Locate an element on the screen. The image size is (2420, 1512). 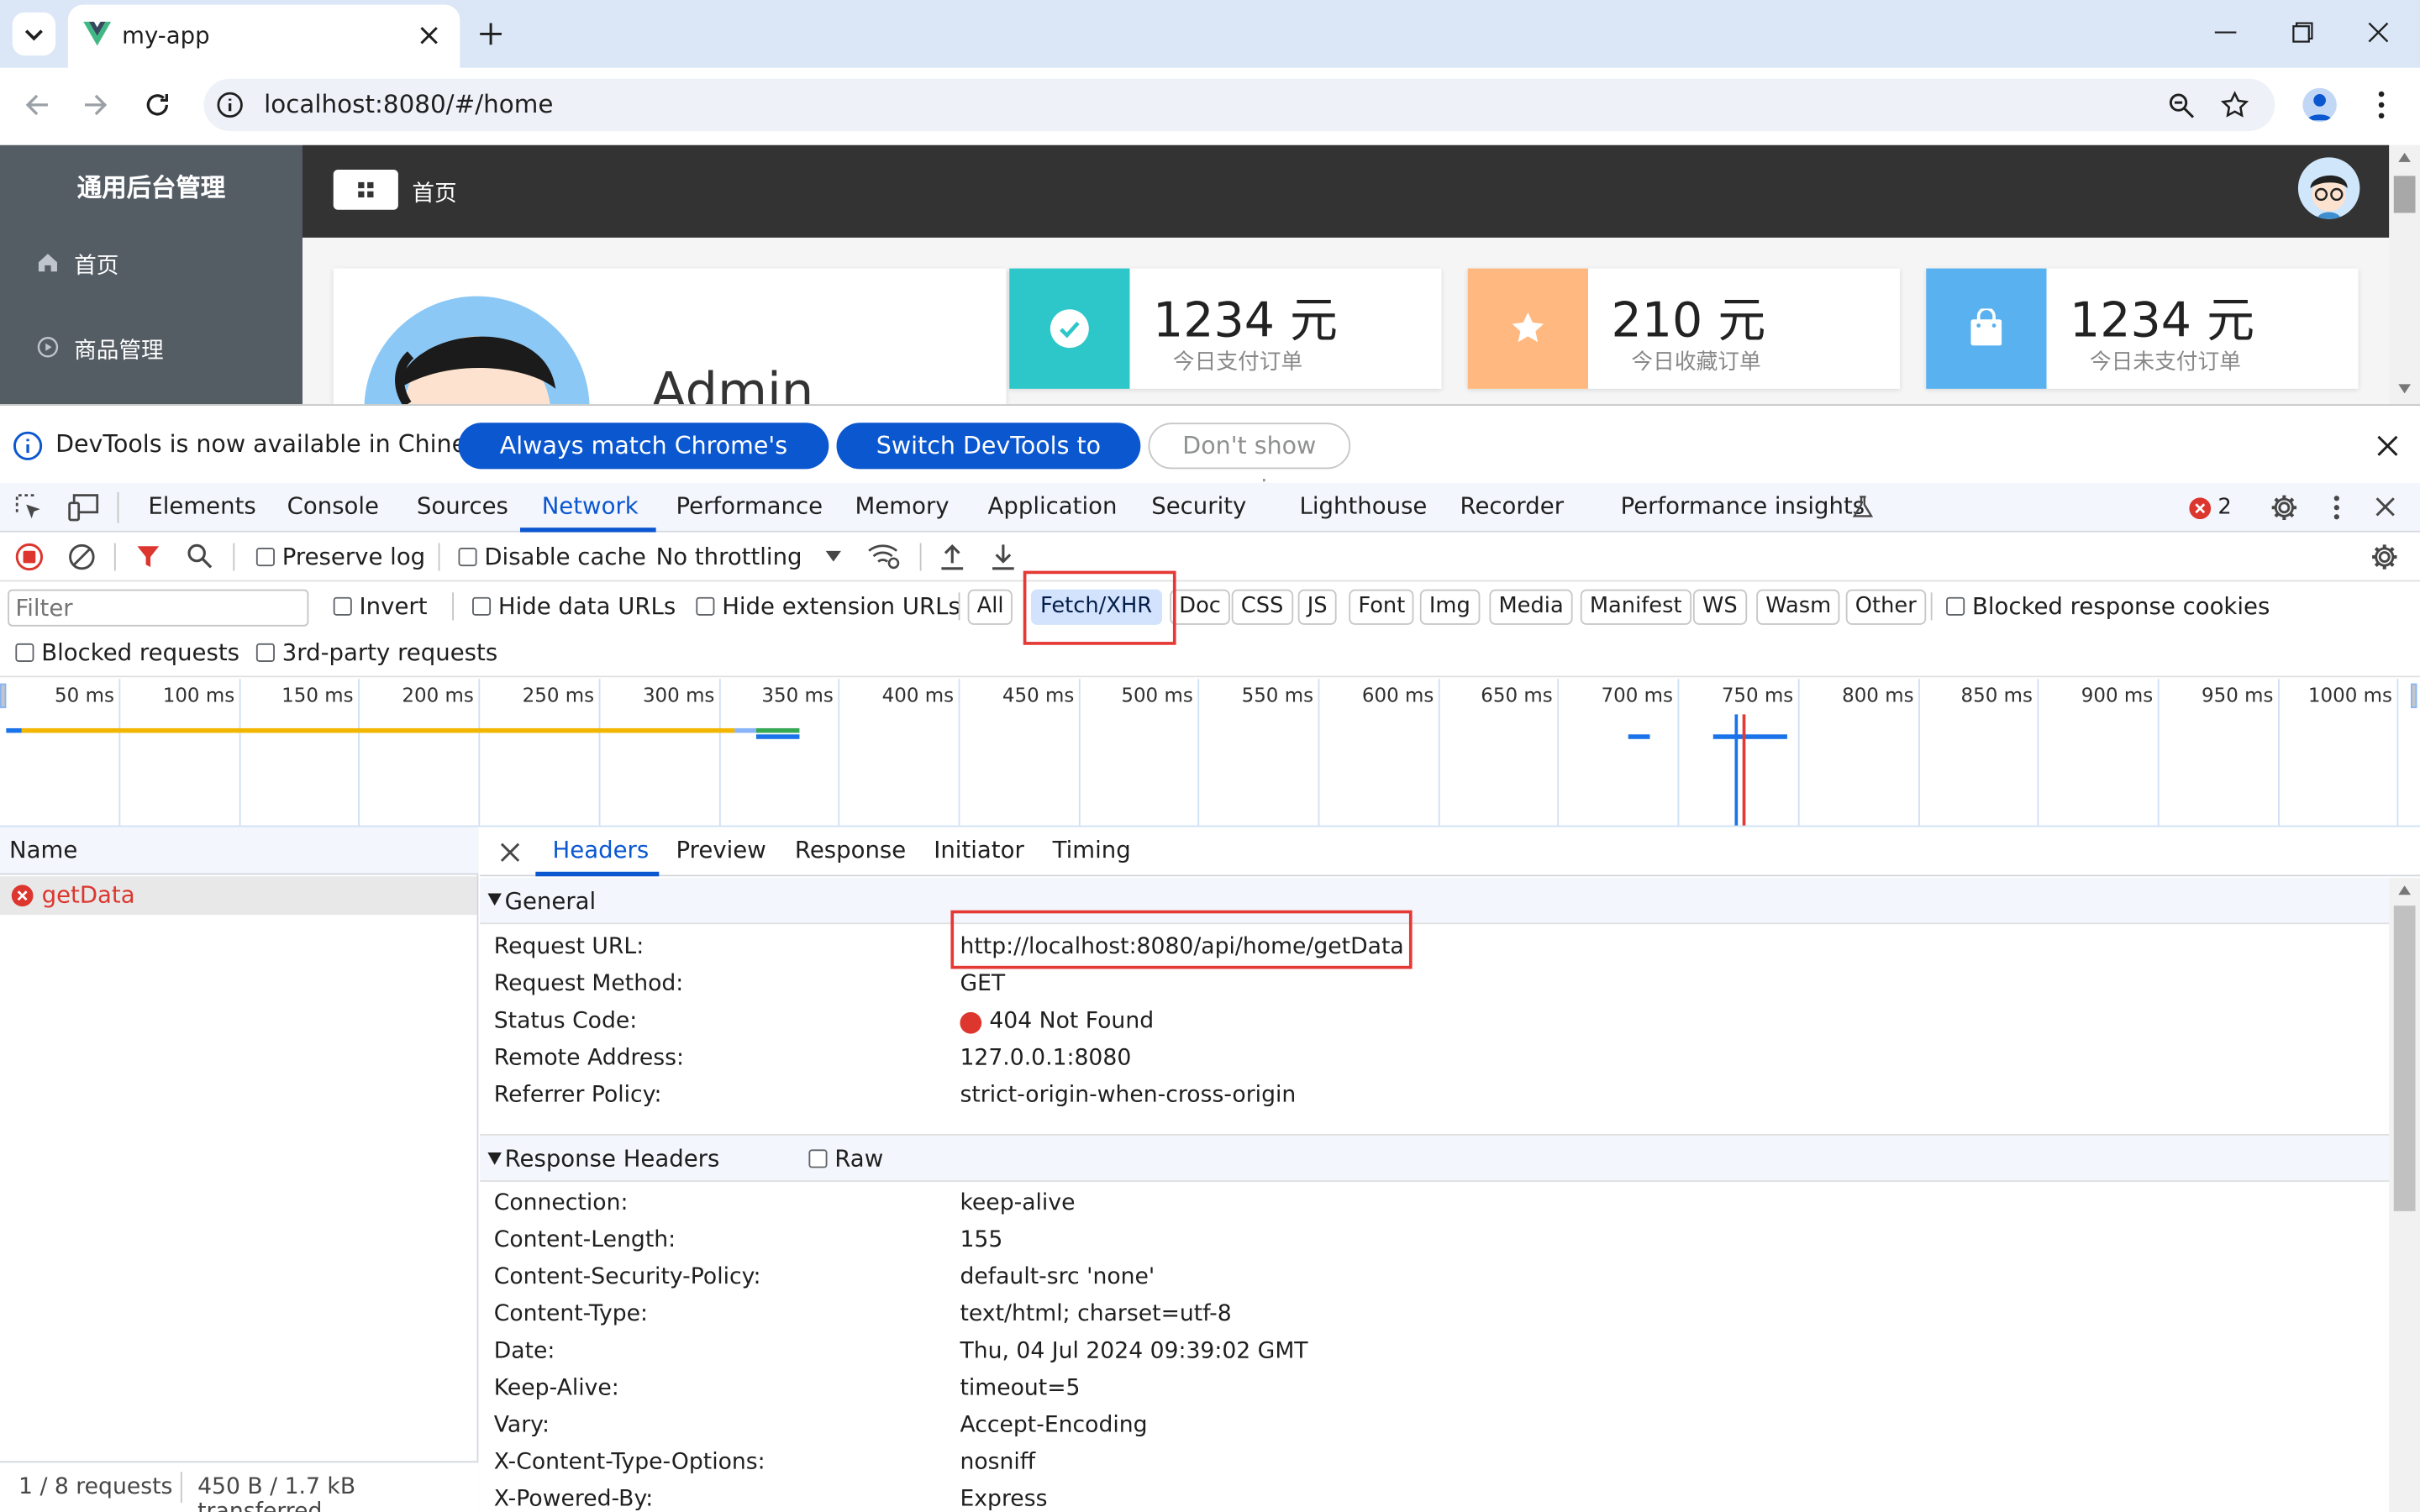
tab-lighthouse: Lighthouse is located at coordinates (1364, 506).